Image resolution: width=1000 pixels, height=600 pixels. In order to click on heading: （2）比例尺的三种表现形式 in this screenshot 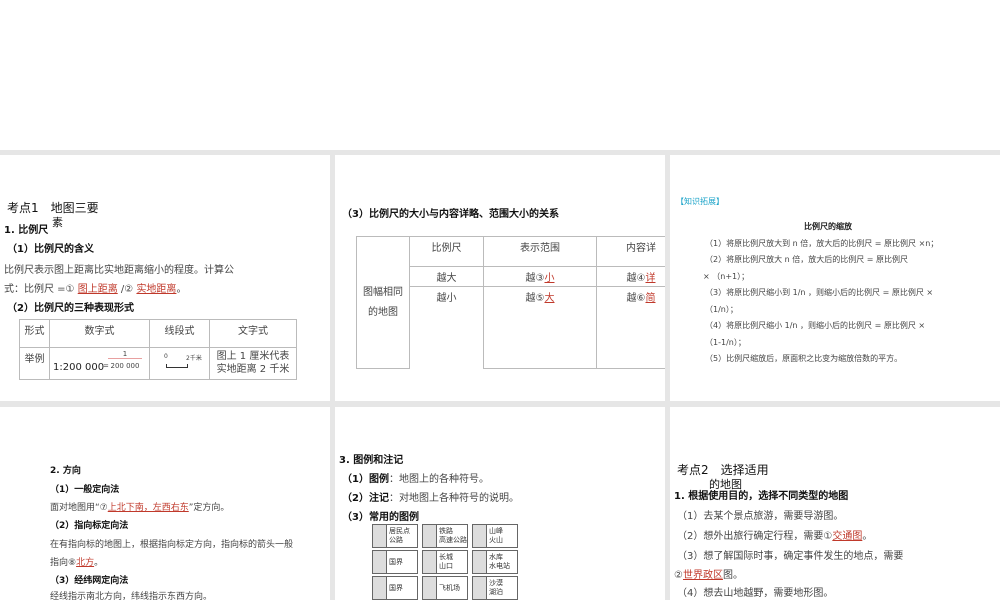, I will do `click(70, 308)`.